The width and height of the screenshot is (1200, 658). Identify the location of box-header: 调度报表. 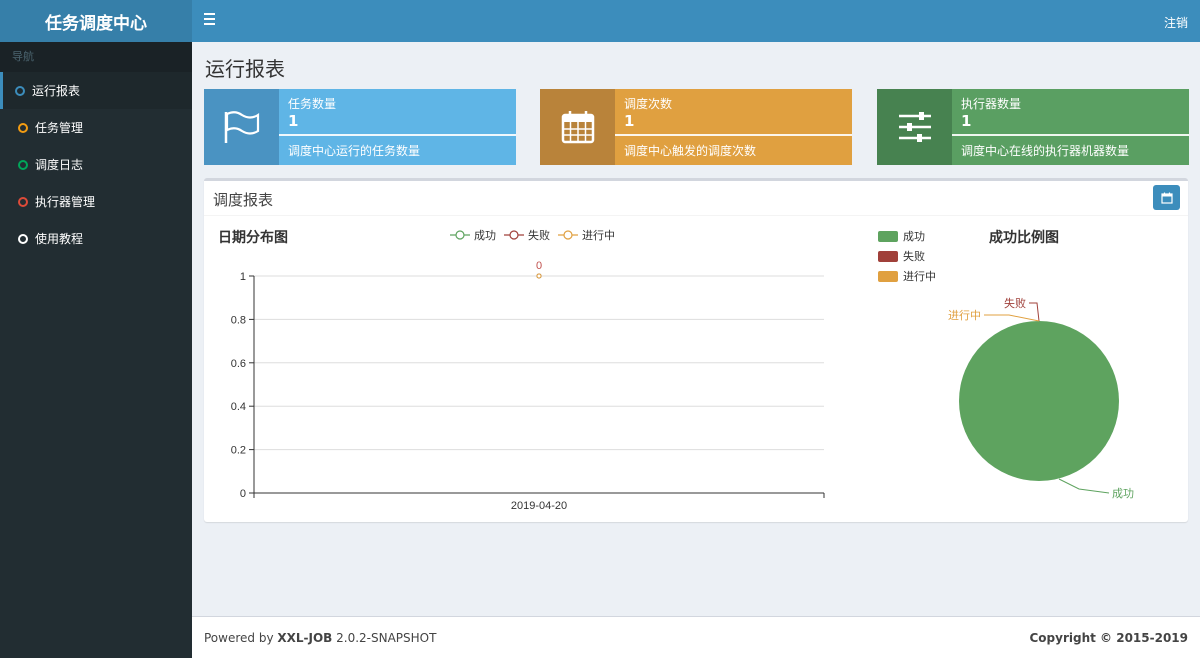
(696, 198).